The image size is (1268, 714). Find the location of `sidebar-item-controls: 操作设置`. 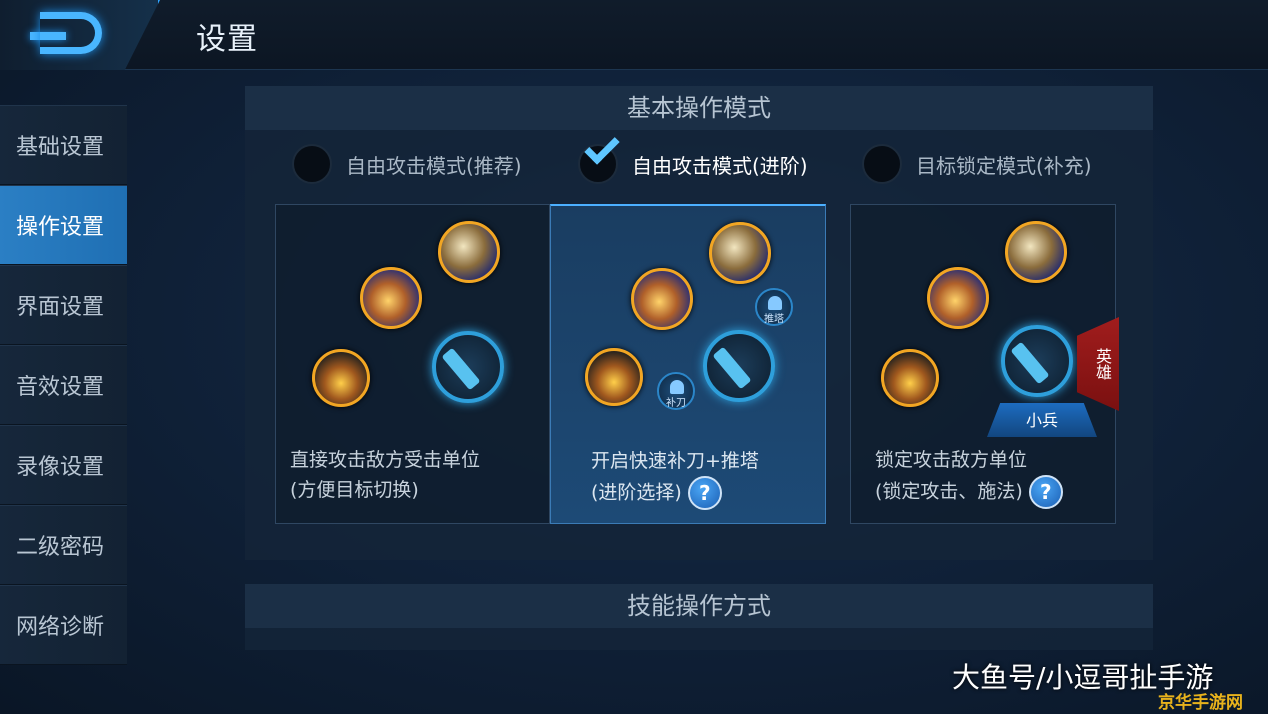

sidebar-item-controls: 操作设置 is located at coordinates (63, 225).